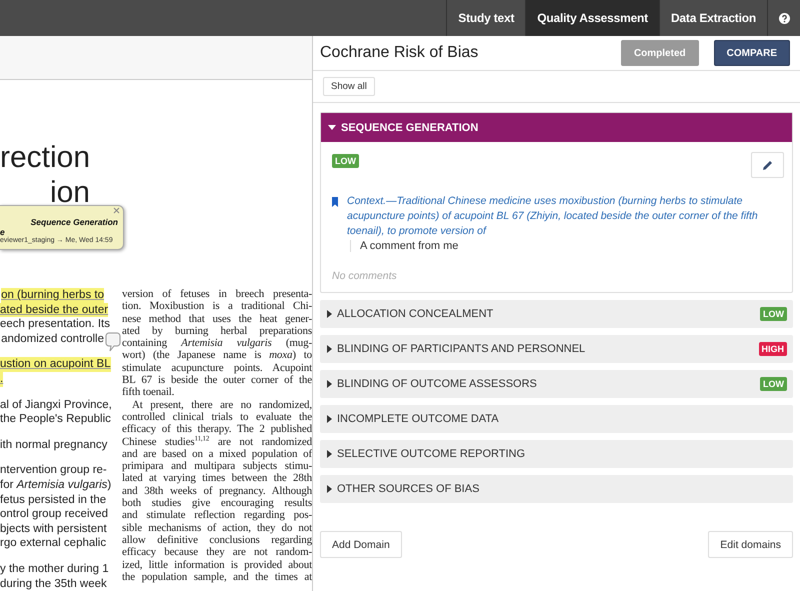 Image resolution: width=800 pixels, height=591 pixels. What do you see at coordinates (217, 454) in the screenshot?
I see `article-text: and are based on a mixed population of` at bounding box center [217, 454].